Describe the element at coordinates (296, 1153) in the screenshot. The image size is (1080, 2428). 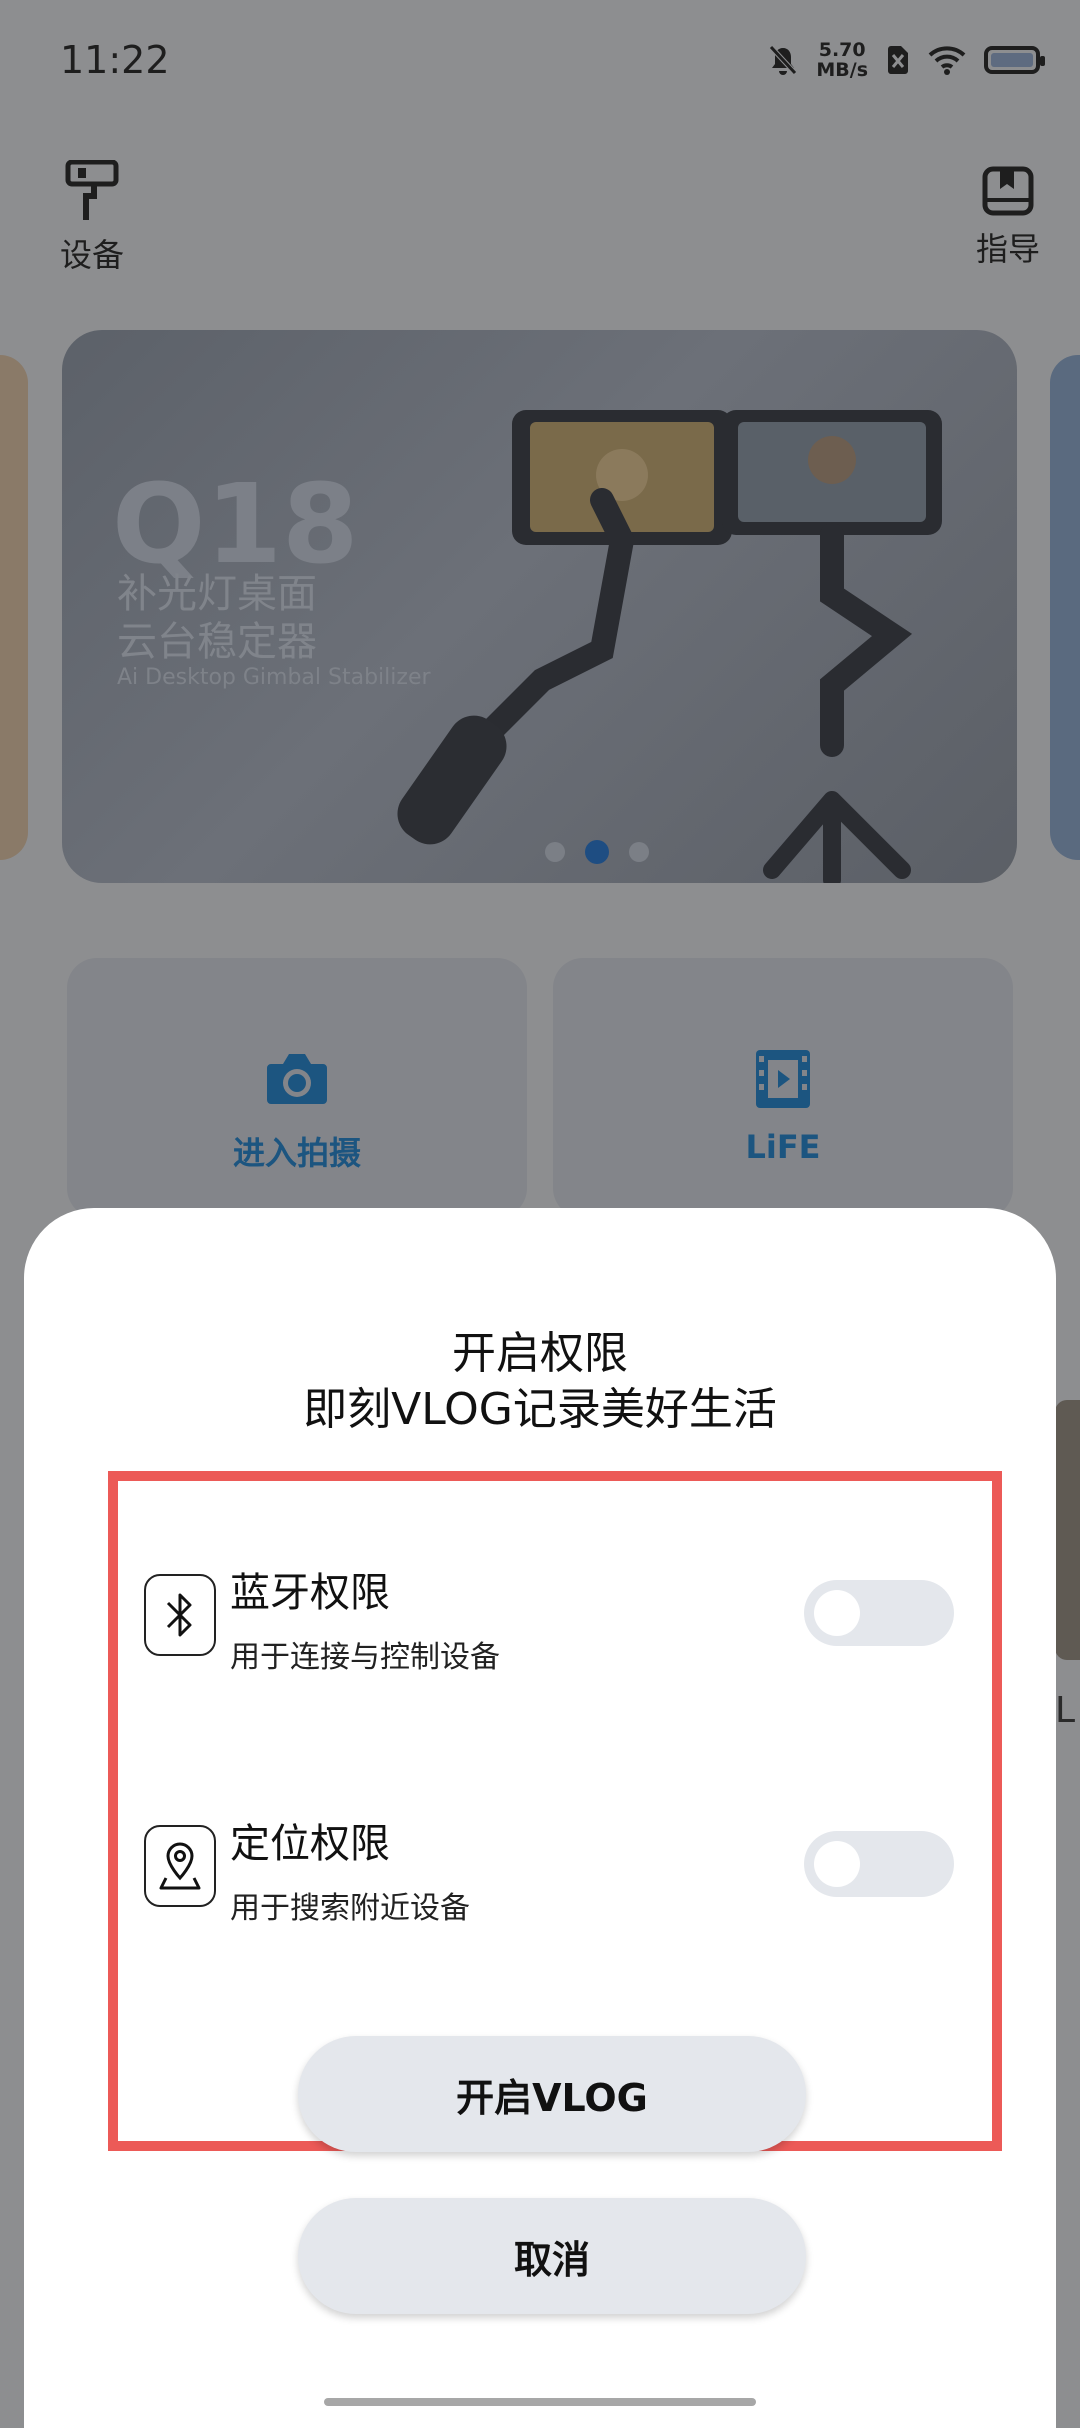
I see `enter-shoot-label: 进入拍摄` at that location.